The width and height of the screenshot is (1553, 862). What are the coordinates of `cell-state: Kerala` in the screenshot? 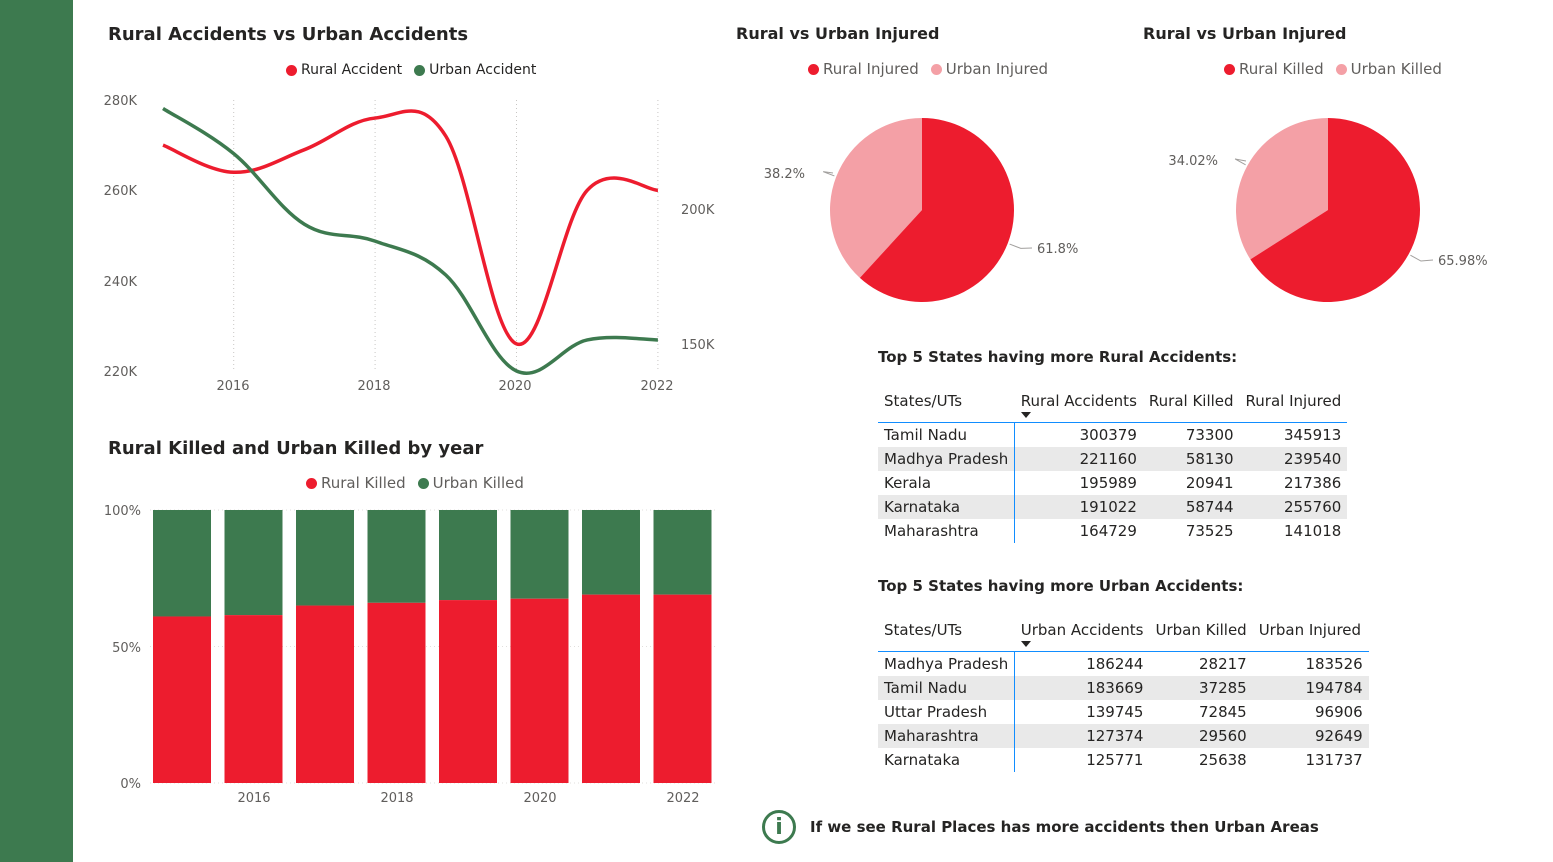 It's located at (947, 483).